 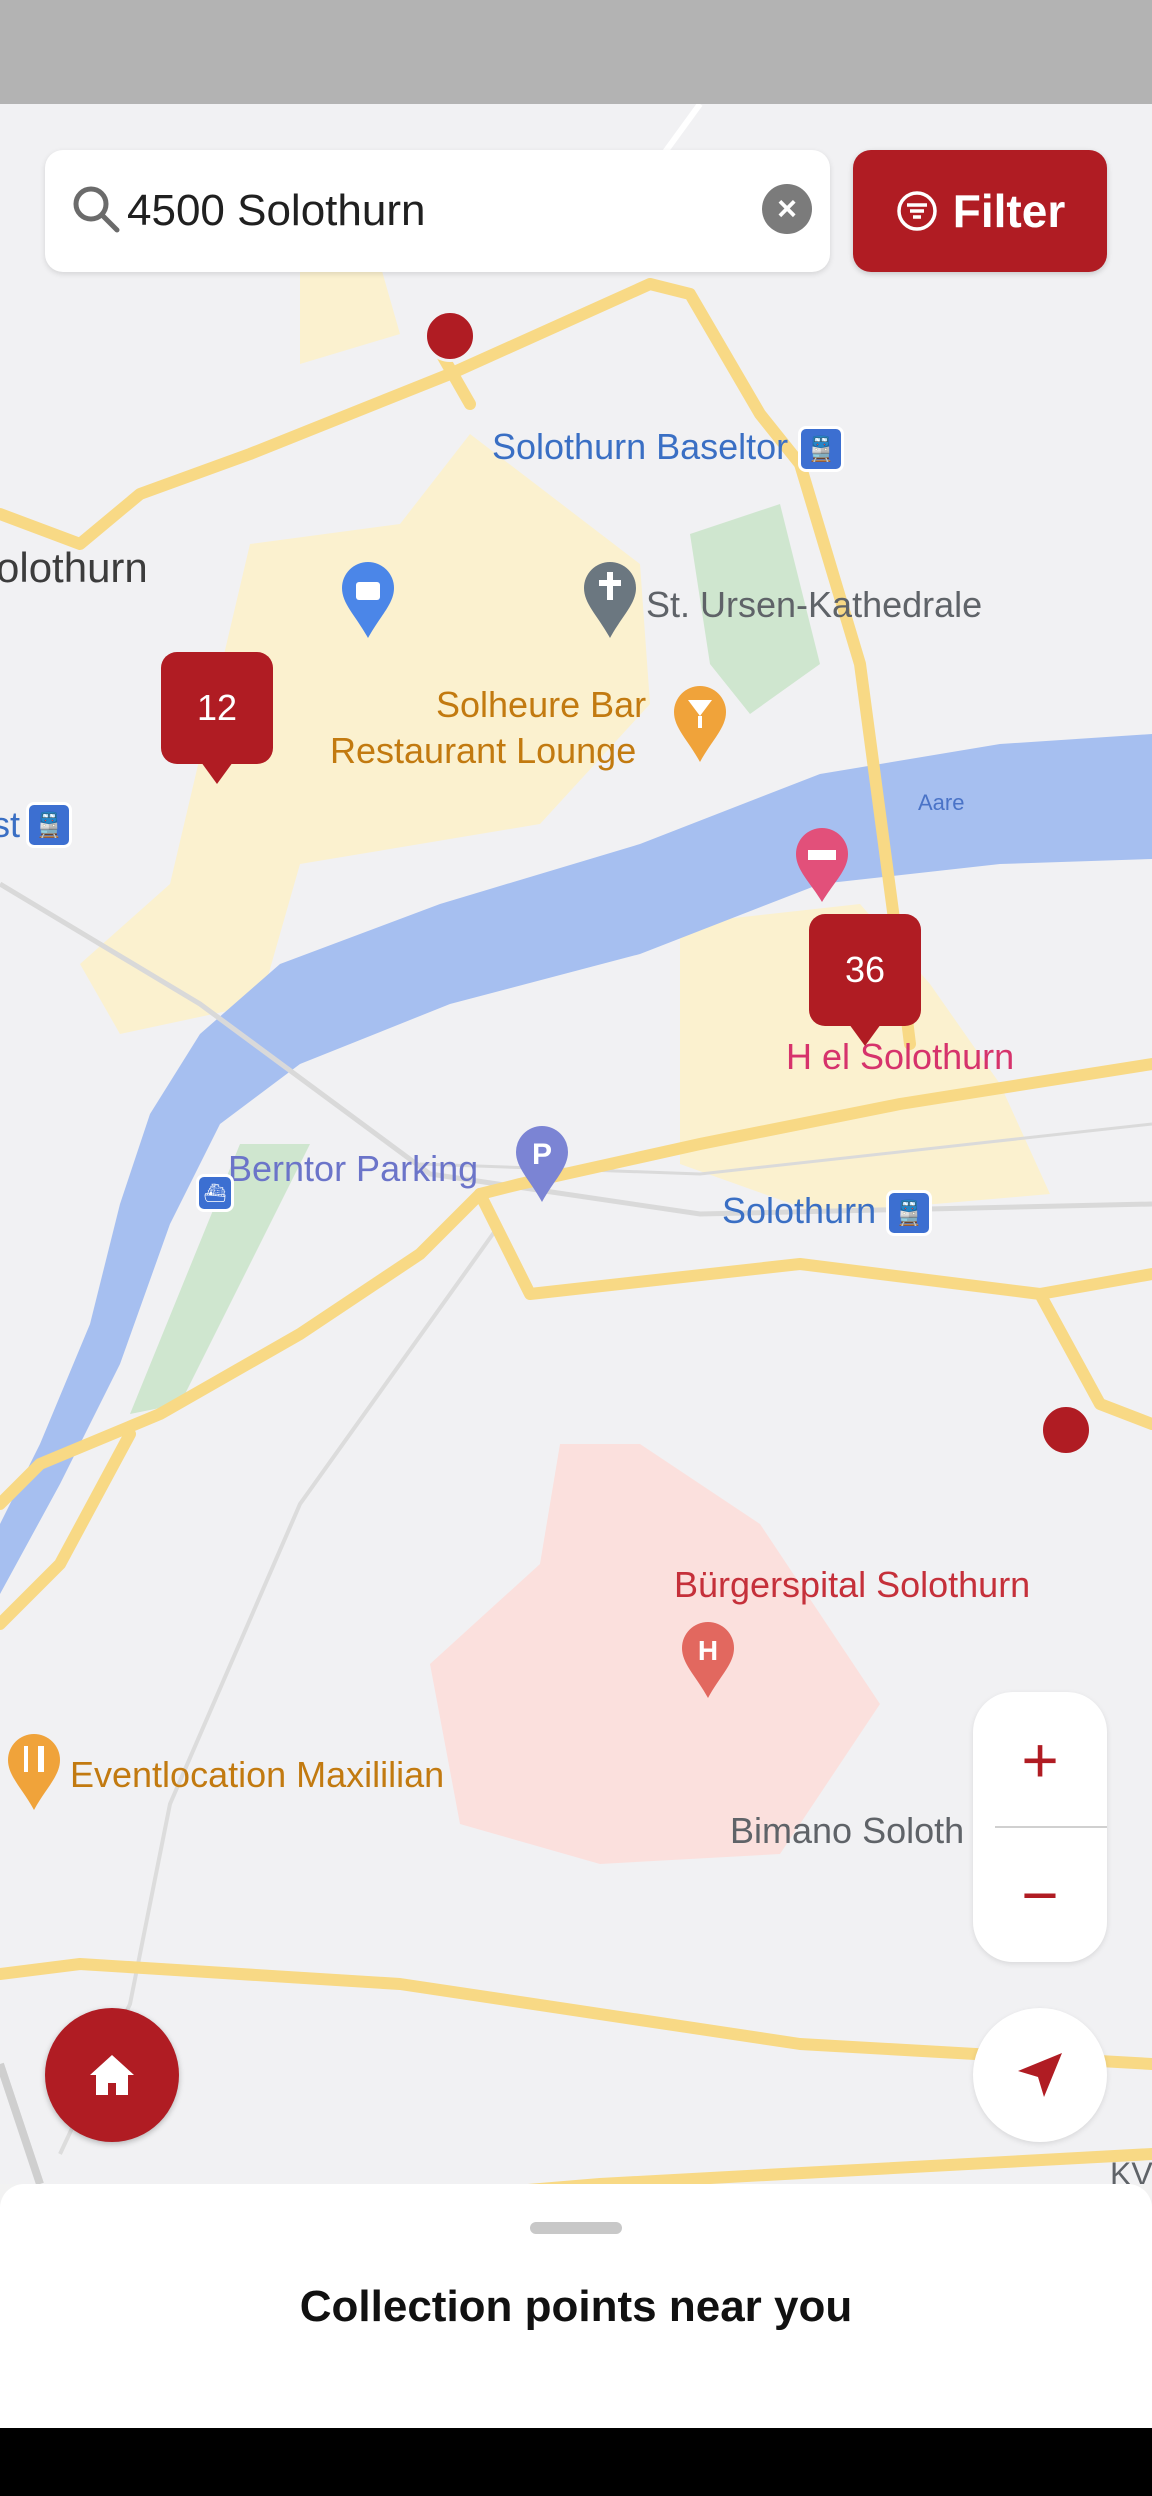 What do you see at coordinates (542, 1154) in the screenshot?
I see `svg-text: P` at bounding box center [542, 1154].